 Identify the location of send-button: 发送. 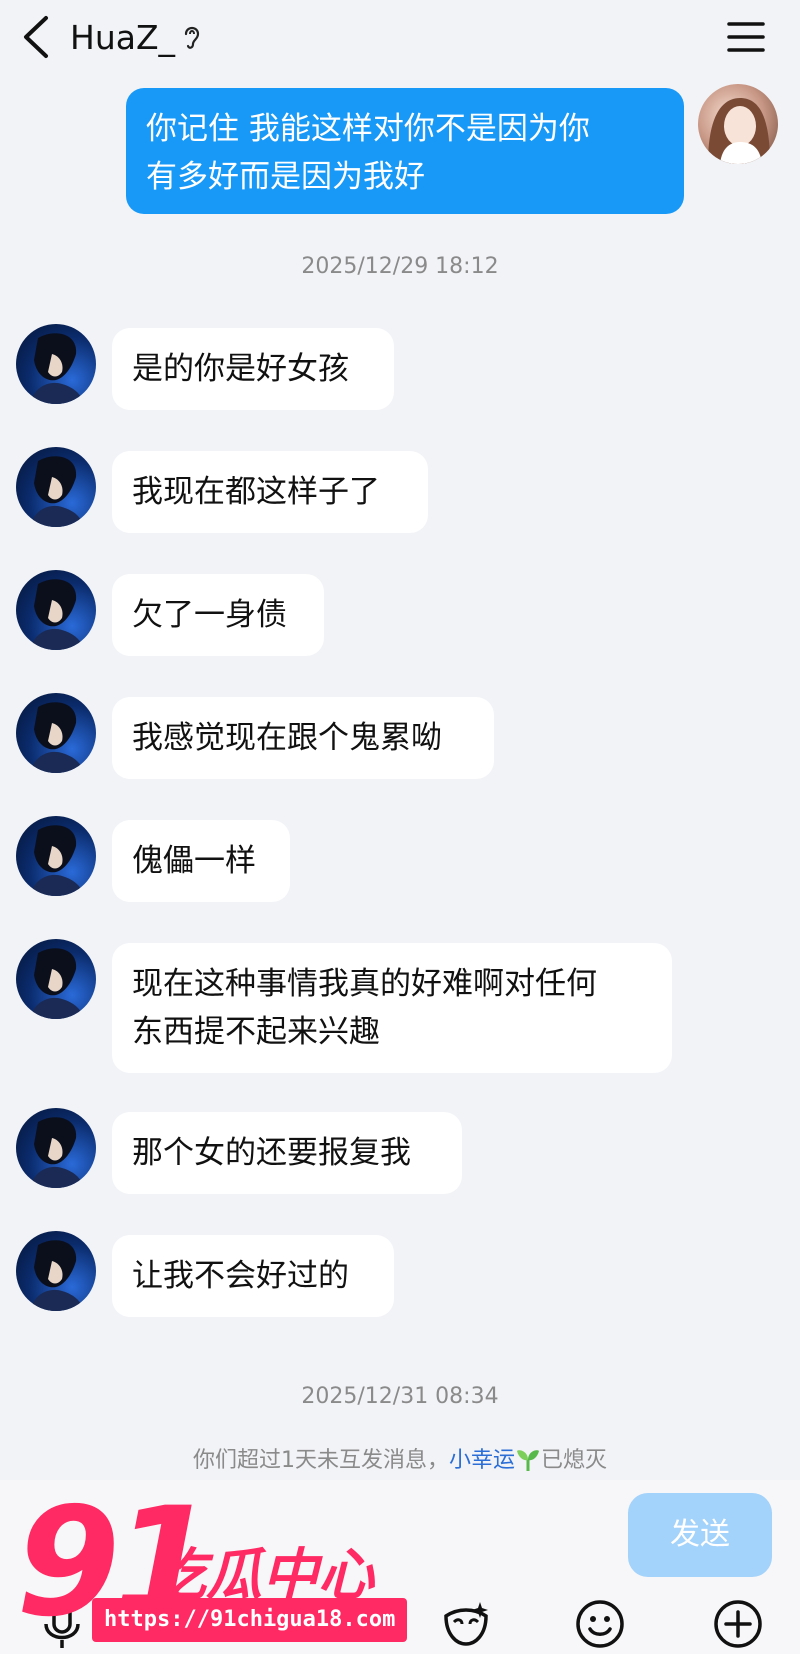
(700, 1535).